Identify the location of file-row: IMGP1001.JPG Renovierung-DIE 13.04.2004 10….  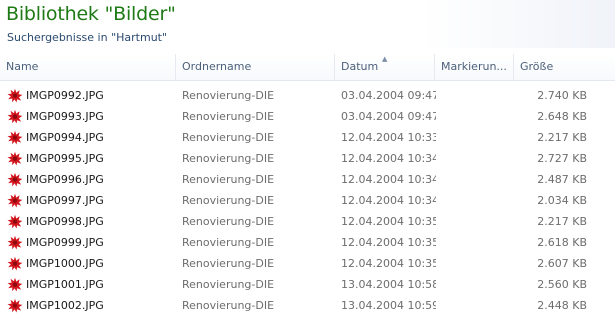
(307, 284).